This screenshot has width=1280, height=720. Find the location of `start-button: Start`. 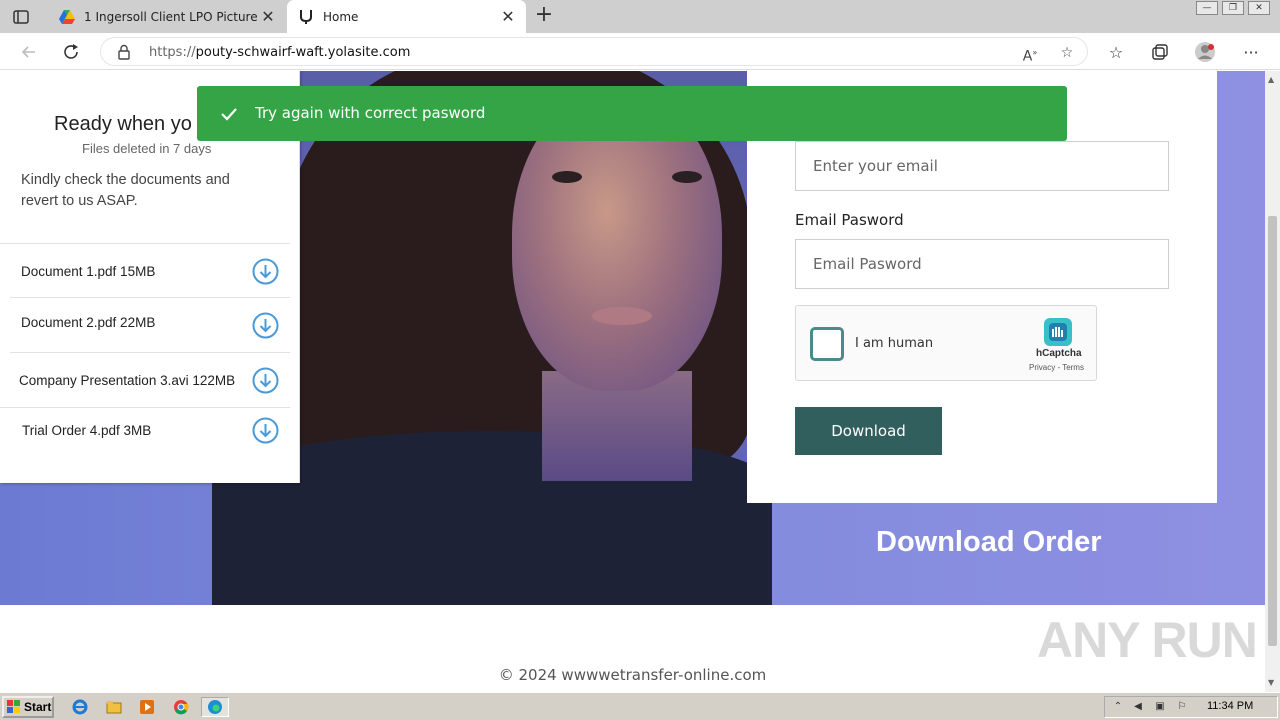

start-button: Start is located at coordinates (28, 707).